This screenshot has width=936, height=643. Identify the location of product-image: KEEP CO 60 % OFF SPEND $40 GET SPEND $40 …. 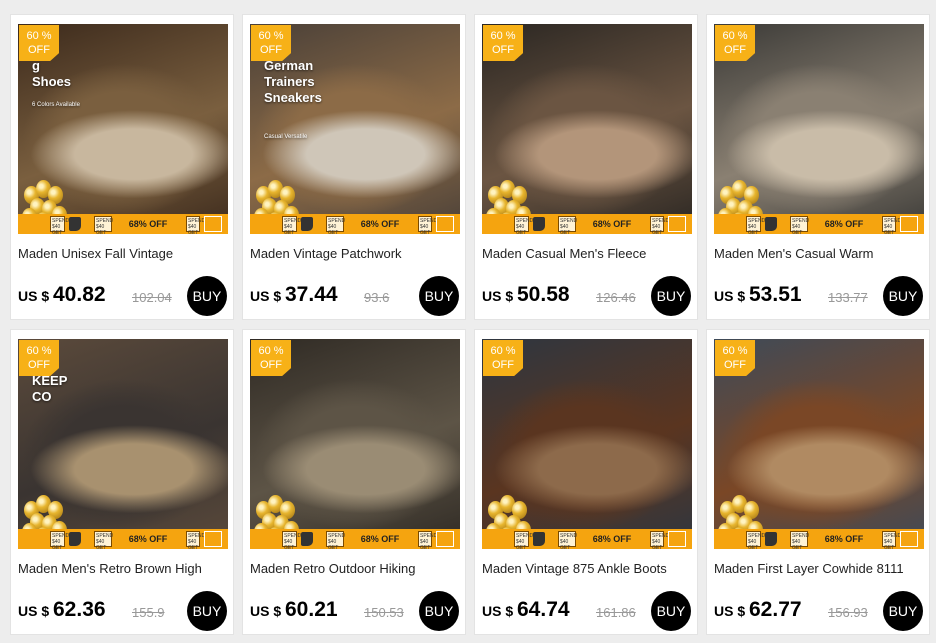
(123, 444).